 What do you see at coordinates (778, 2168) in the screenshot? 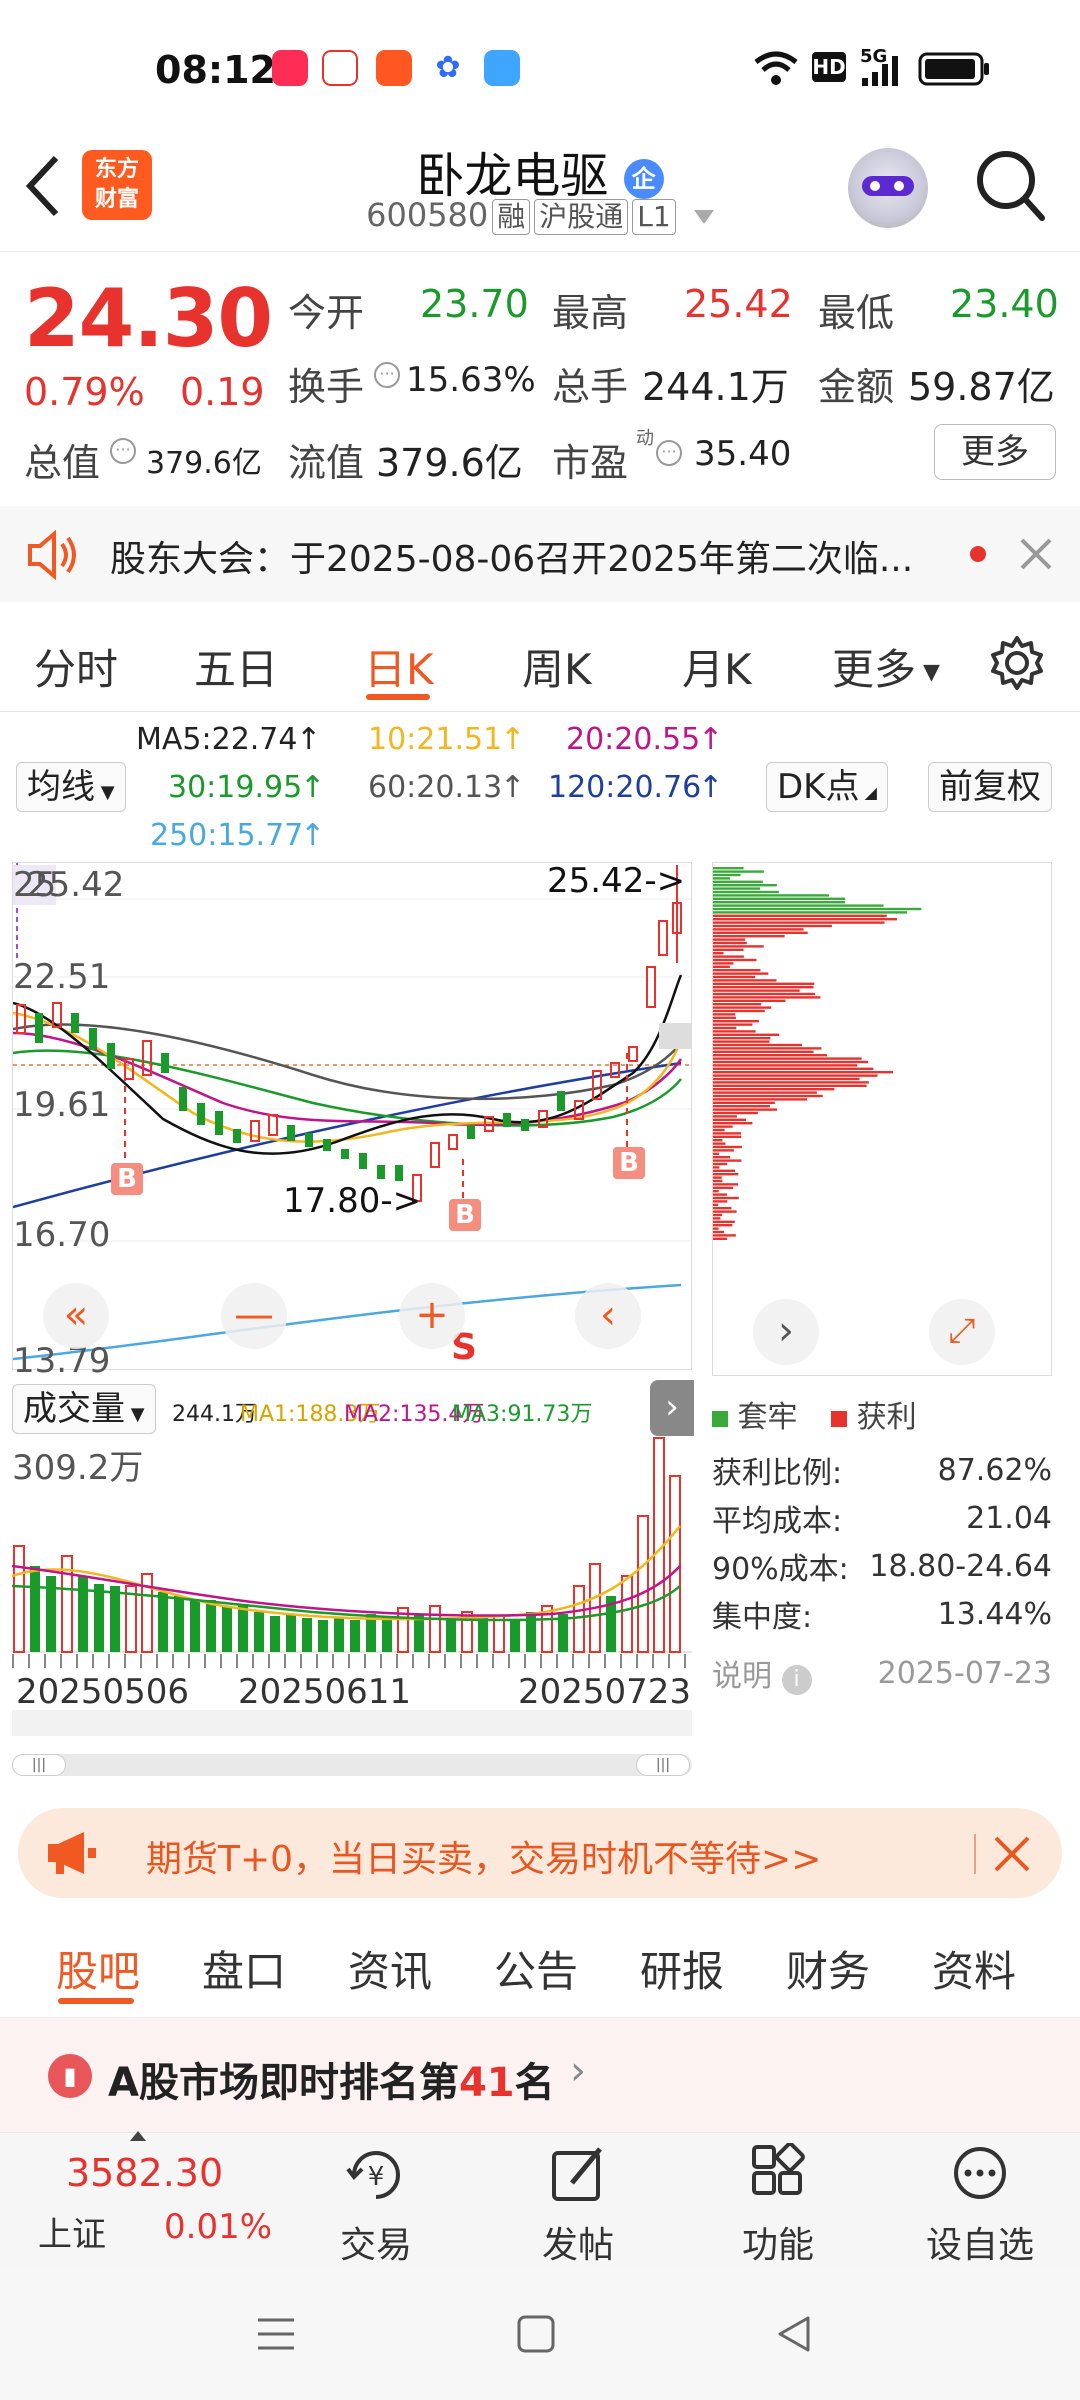
I see `grid-apps-icon` at bounding box center [778, 2168].